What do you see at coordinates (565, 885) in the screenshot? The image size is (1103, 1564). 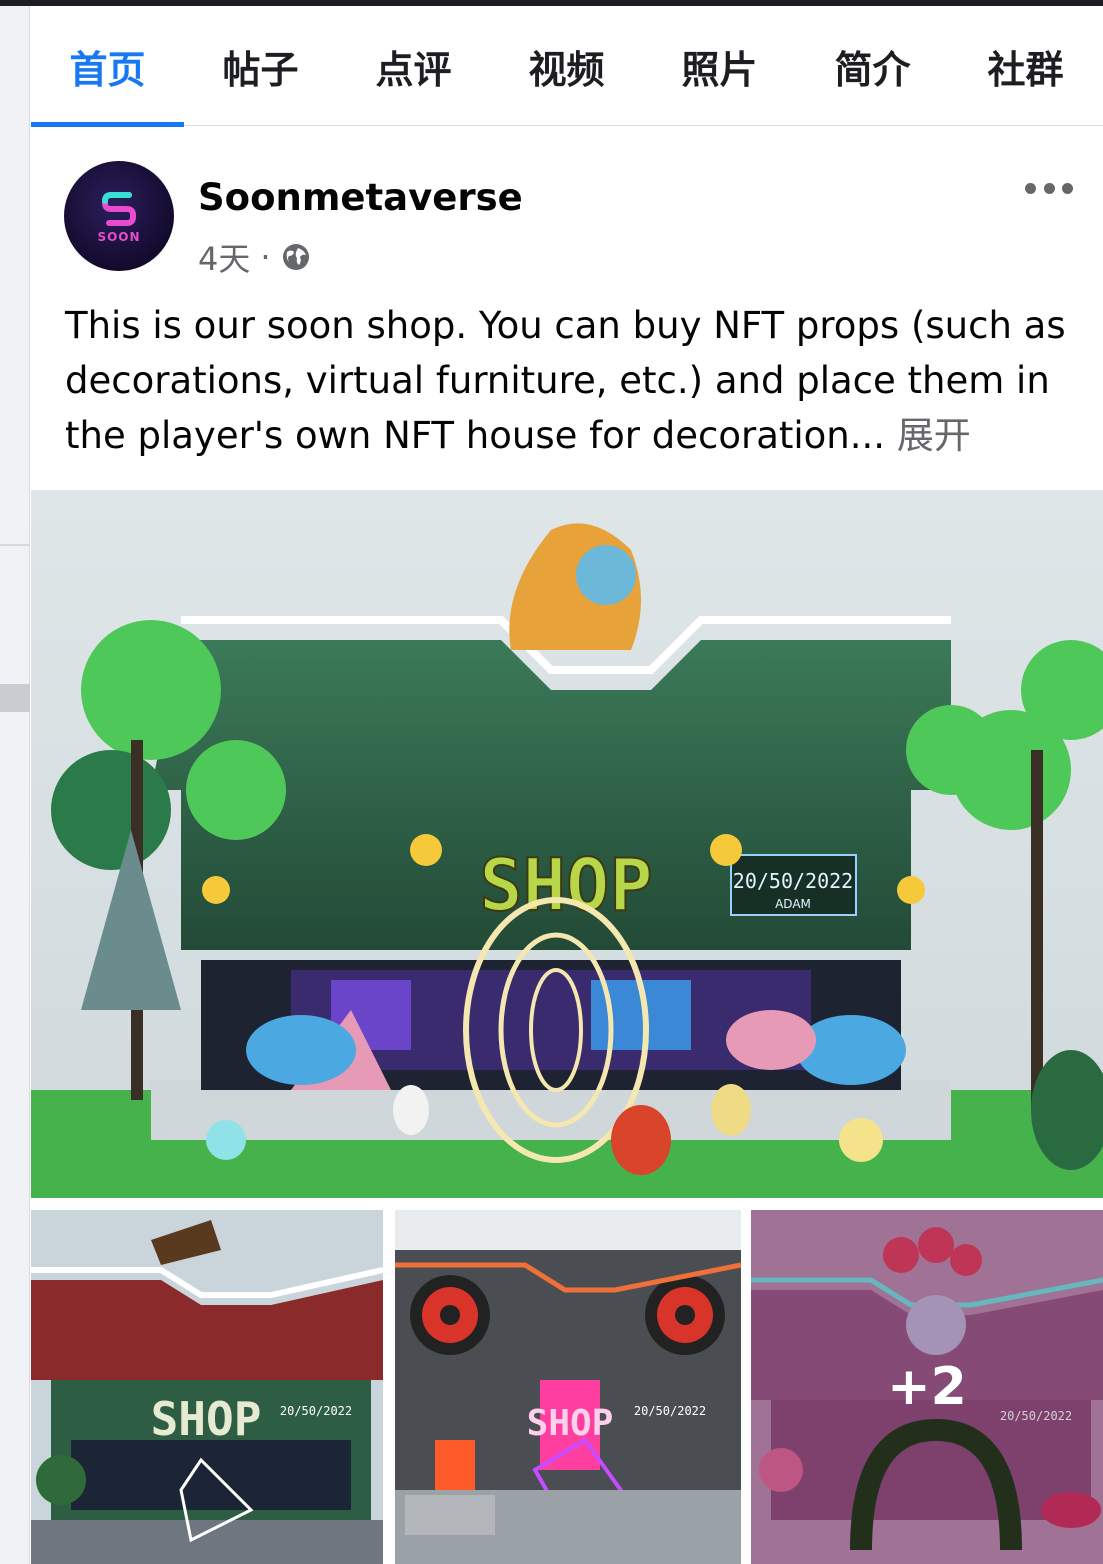 I see `shop-sign: SHOP` at bounding box center [565, 885].